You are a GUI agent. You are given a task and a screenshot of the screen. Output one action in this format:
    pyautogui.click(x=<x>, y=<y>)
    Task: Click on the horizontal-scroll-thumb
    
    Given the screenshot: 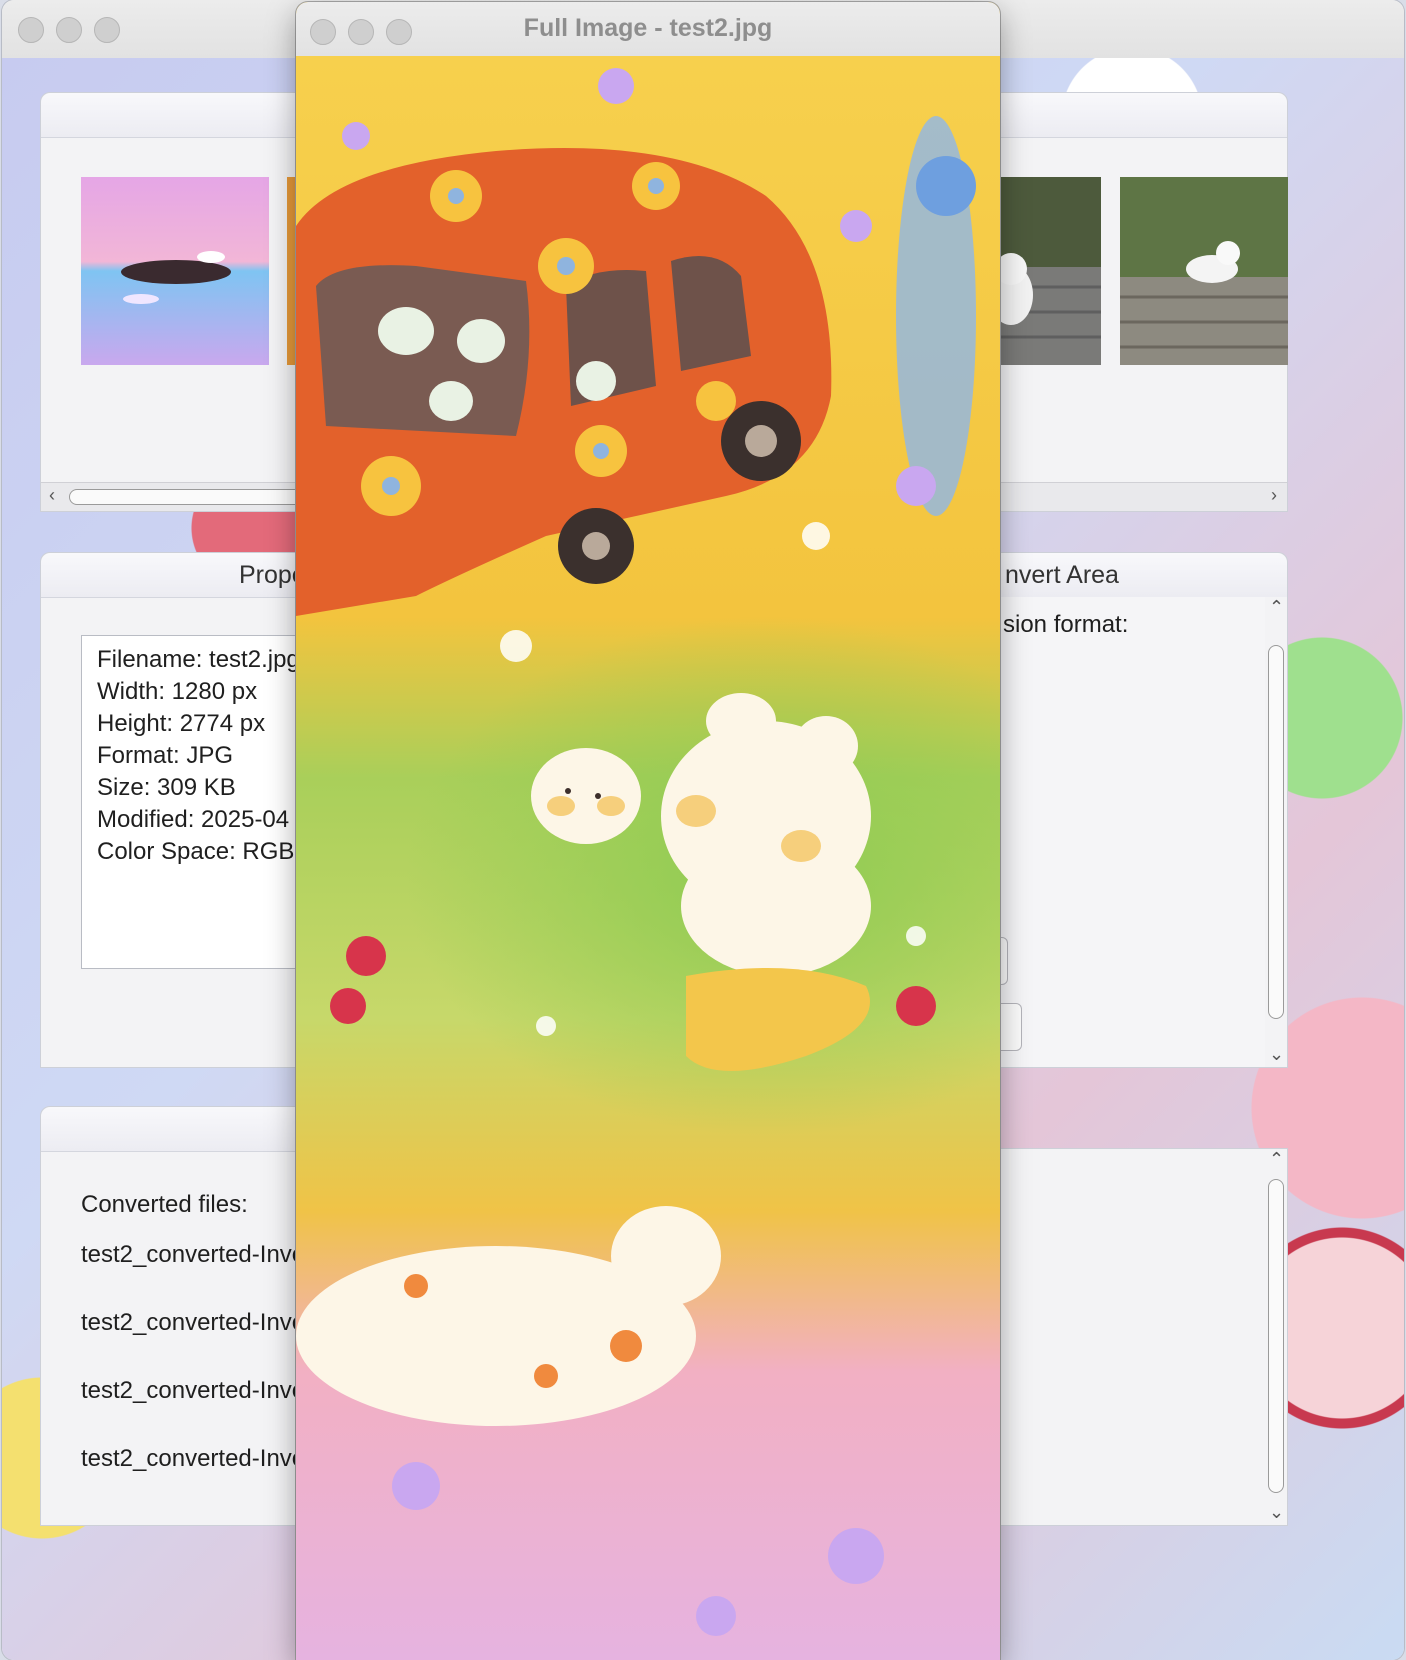 What is the action you would take?
    pyautogui.click(x=200, y=497)
    